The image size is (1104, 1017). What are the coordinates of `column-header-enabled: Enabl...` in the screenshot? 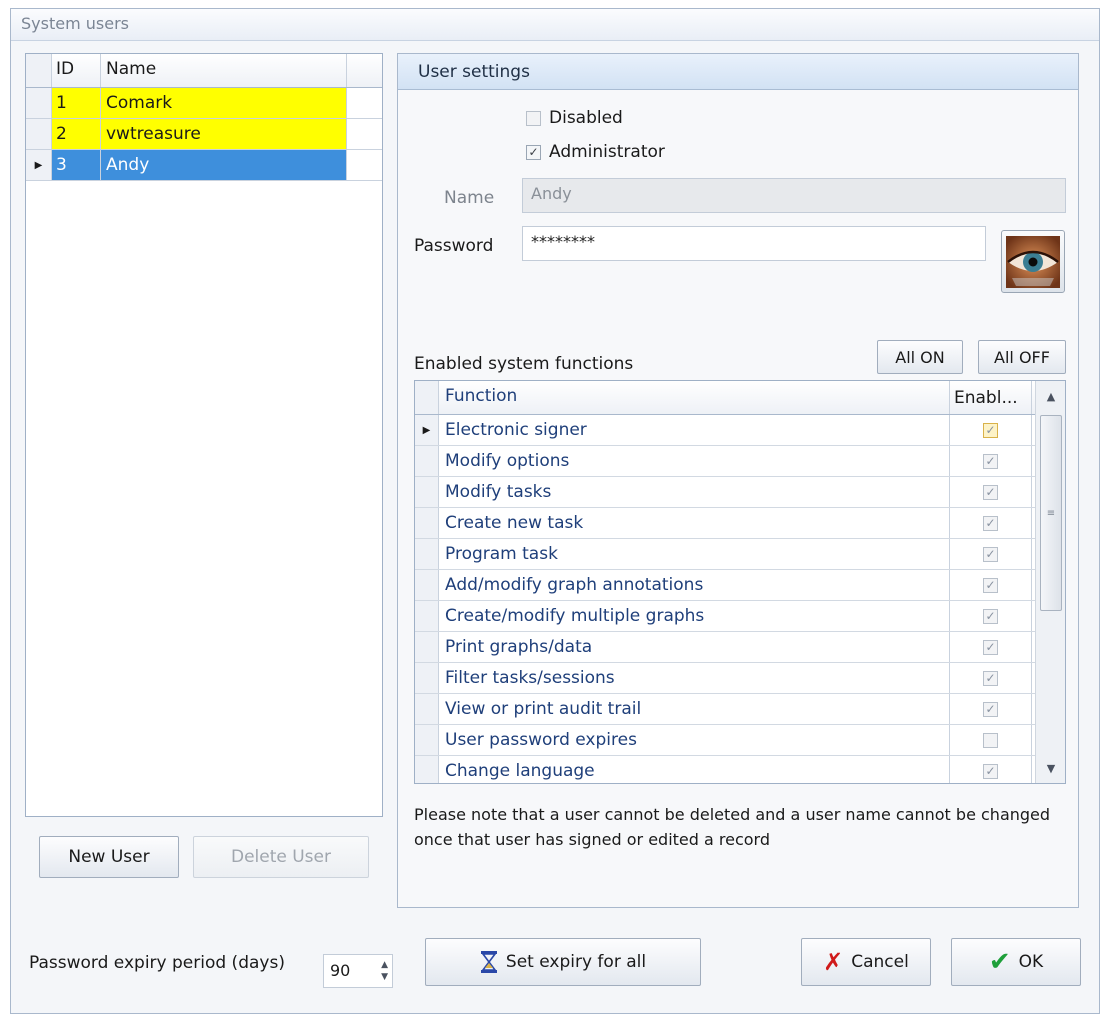 It's located at (991, 397).